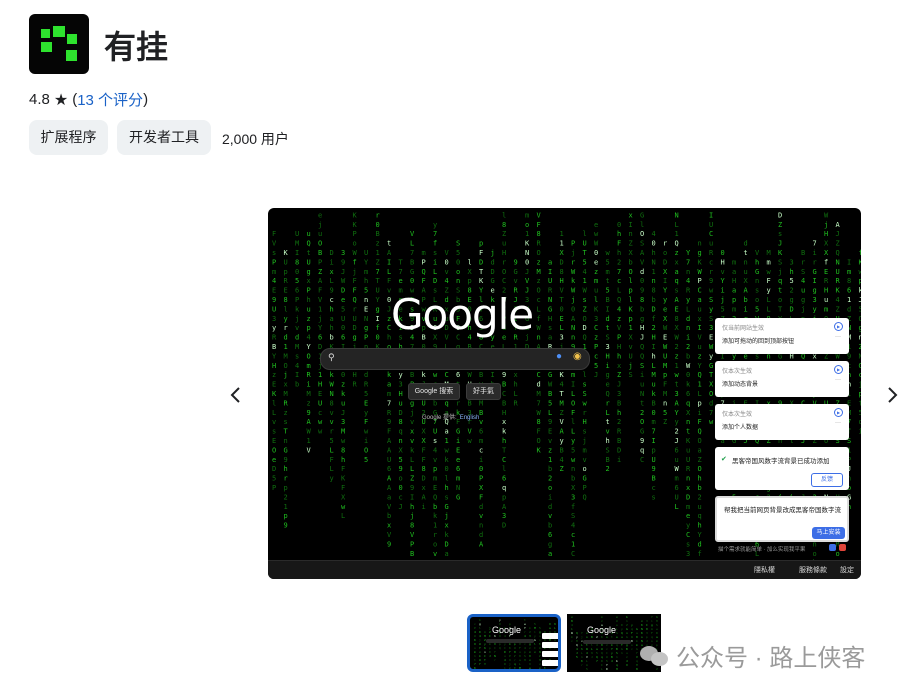 The height and width of the screenshot is (690, 917). What do you see at coordinates (355, 309) in the screenshot?
I see `svg-text: r` at bounding box center [355, 309].